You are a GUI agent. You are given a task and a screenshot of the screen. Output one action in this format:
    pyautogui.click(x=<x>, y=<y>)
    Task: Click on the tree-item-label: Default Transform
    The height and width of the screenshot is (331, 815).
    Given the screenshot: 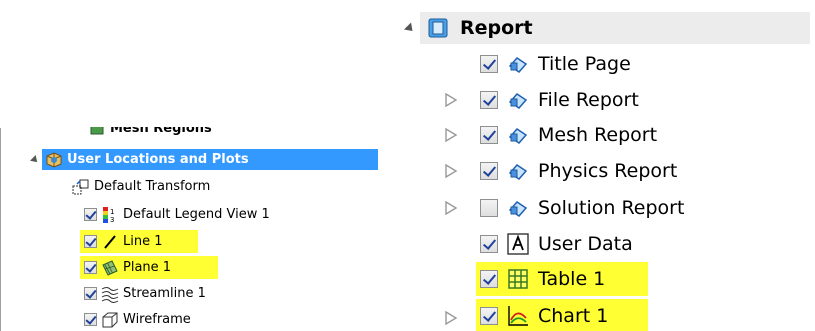 What is the action you would take?
    pyautogui.click(x=152, y=186)
    